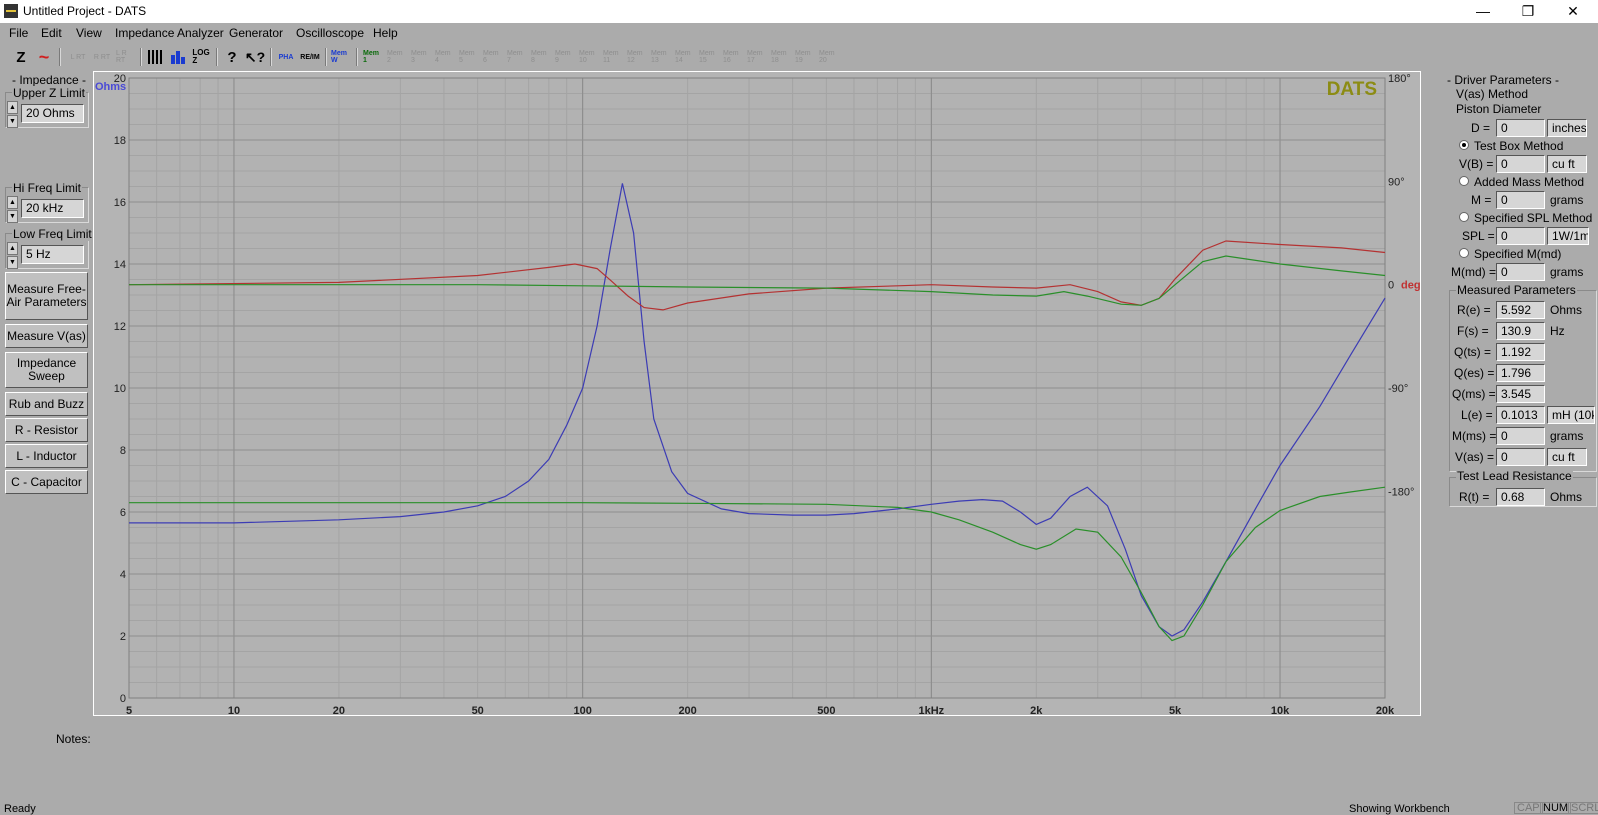 The image size is (1598, 815). I want to click on y-tick-label: 10, so click(120, 389).